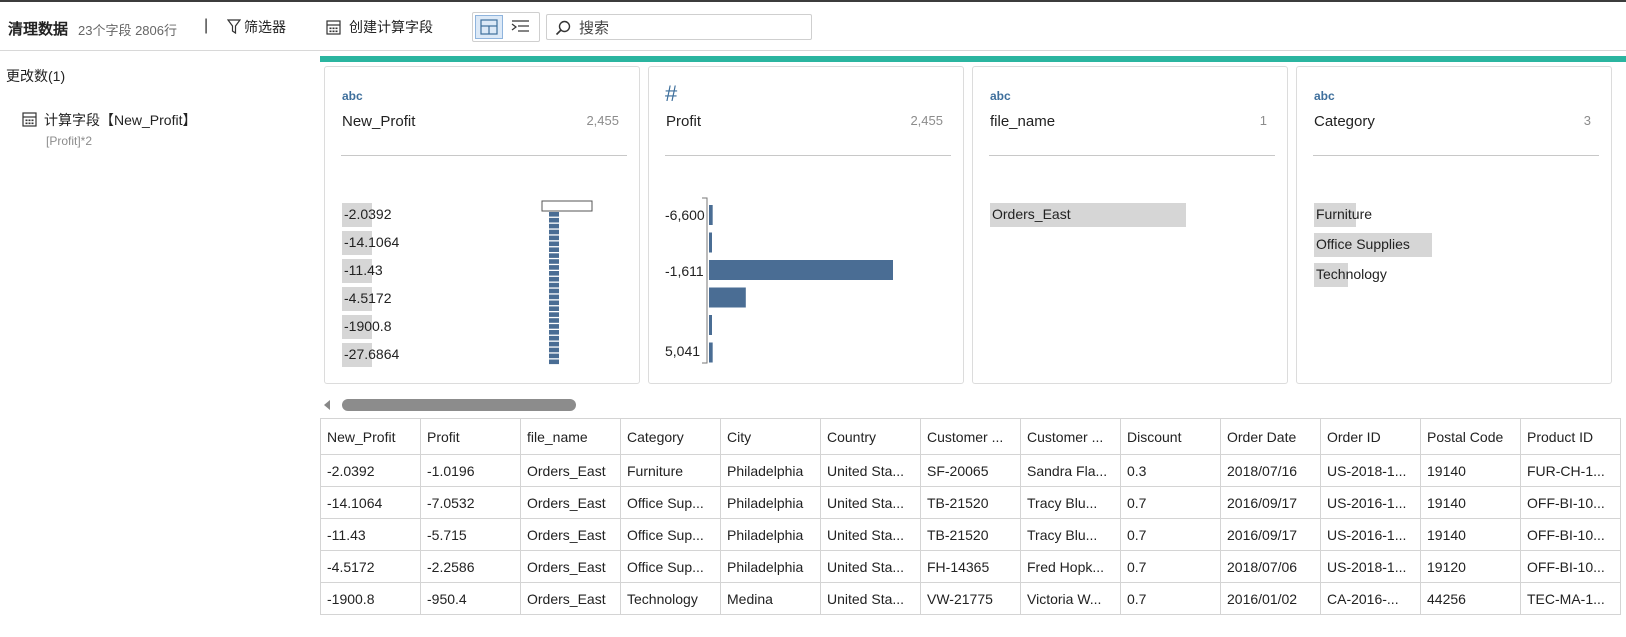 The height and width of the screenshot is (637, 1626). Describe the element at coordinates (1170, 436) in the screenshot. I see `column-header: Discount` at that location.